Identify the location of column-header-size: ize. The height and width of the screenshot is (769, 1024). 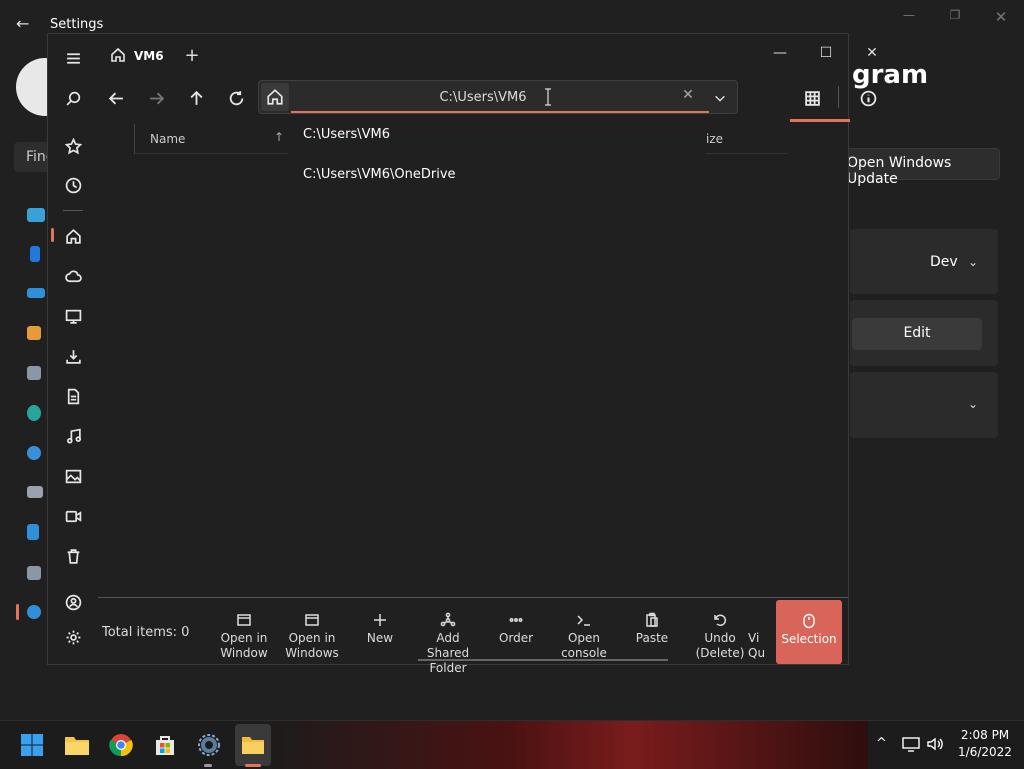
(714, 139).